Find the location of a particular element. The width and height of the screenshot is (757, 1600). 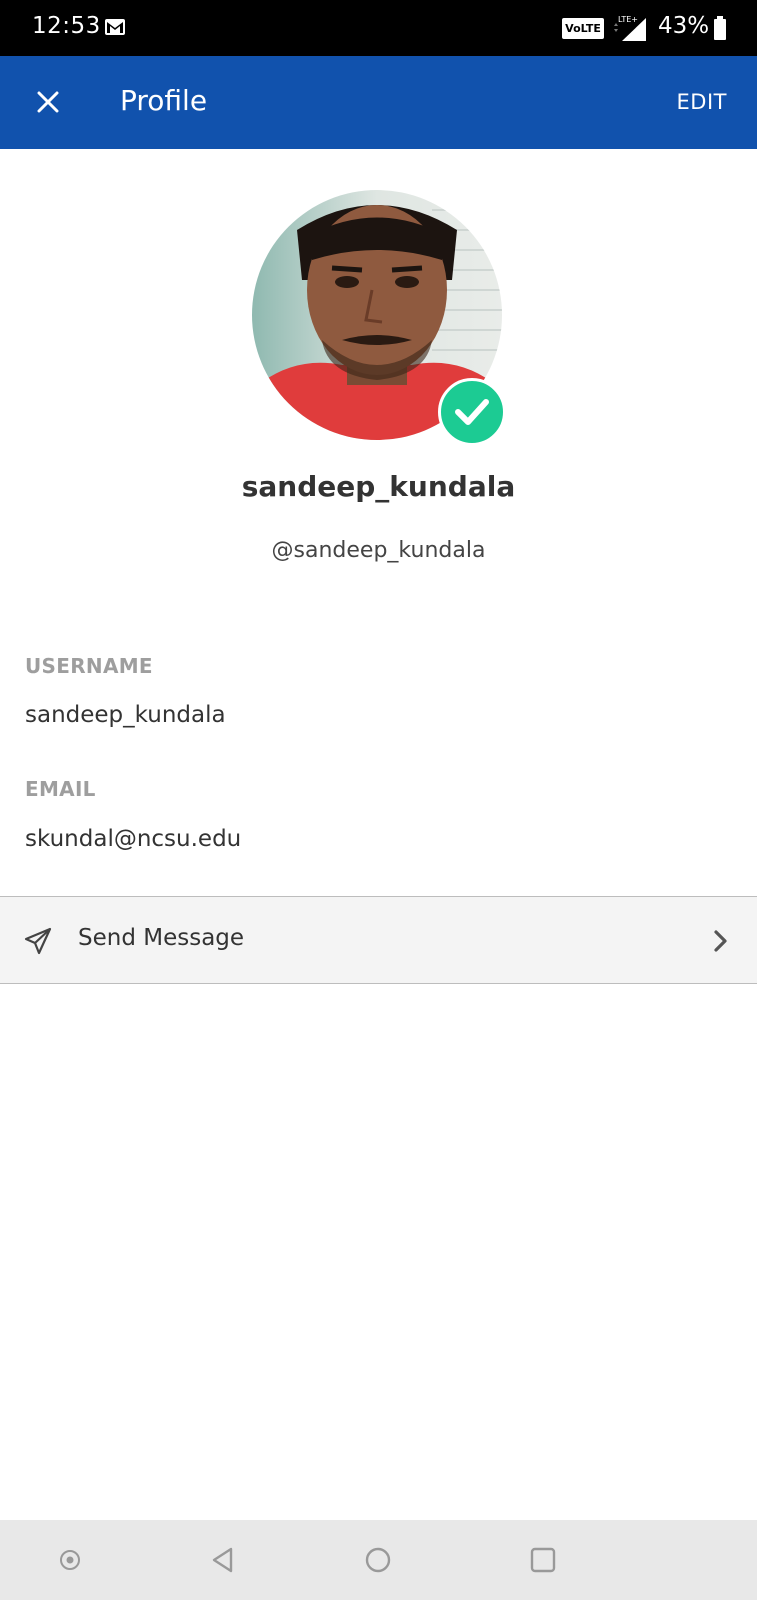

email-value: skundal@ncsu.edu is located at coordinates (133, 839).